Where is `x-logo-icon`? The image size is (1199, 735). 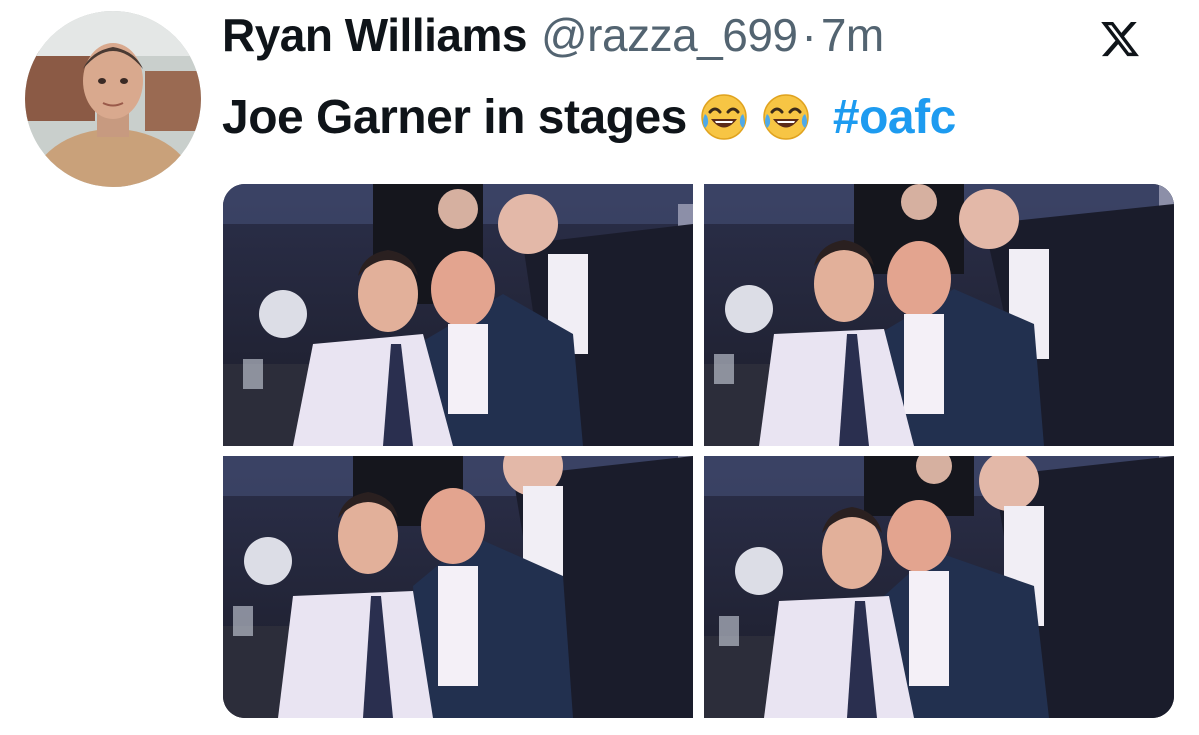
x-logo-icon is located at coordinates (1120, 39).